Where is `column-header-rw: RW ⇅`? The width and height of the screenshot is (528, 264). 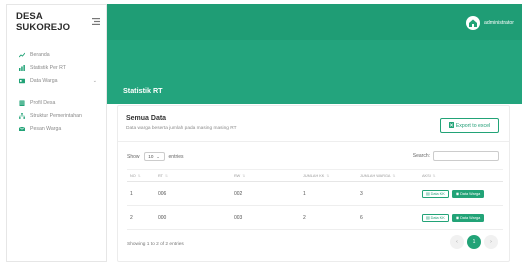
column-header-rw: RW ⇅ is located at coordinates (265, 175).